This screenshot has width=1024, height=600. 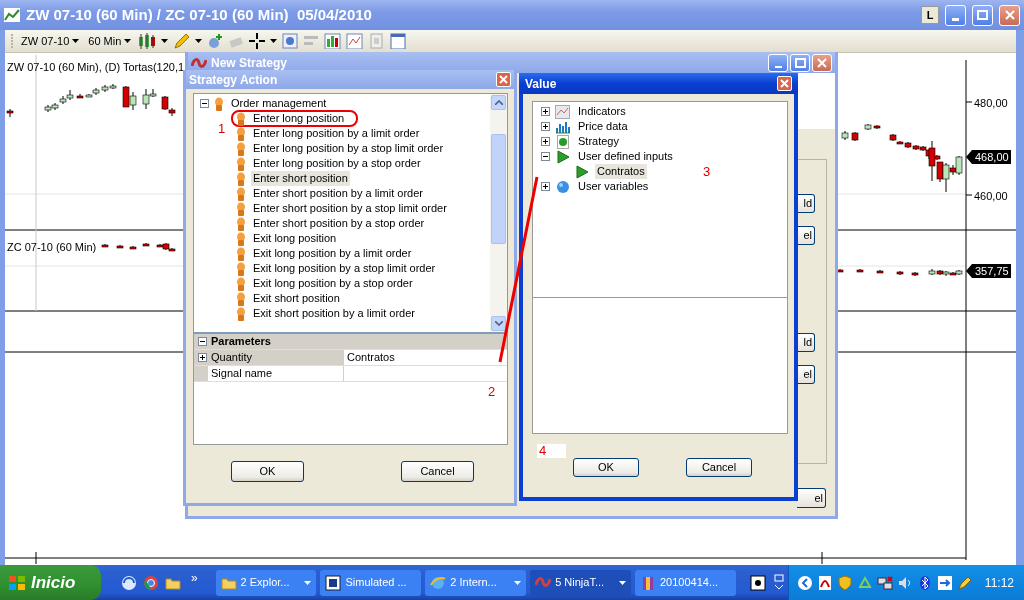 I want to click on price-label: 460,00, so click(x=991, y=196).